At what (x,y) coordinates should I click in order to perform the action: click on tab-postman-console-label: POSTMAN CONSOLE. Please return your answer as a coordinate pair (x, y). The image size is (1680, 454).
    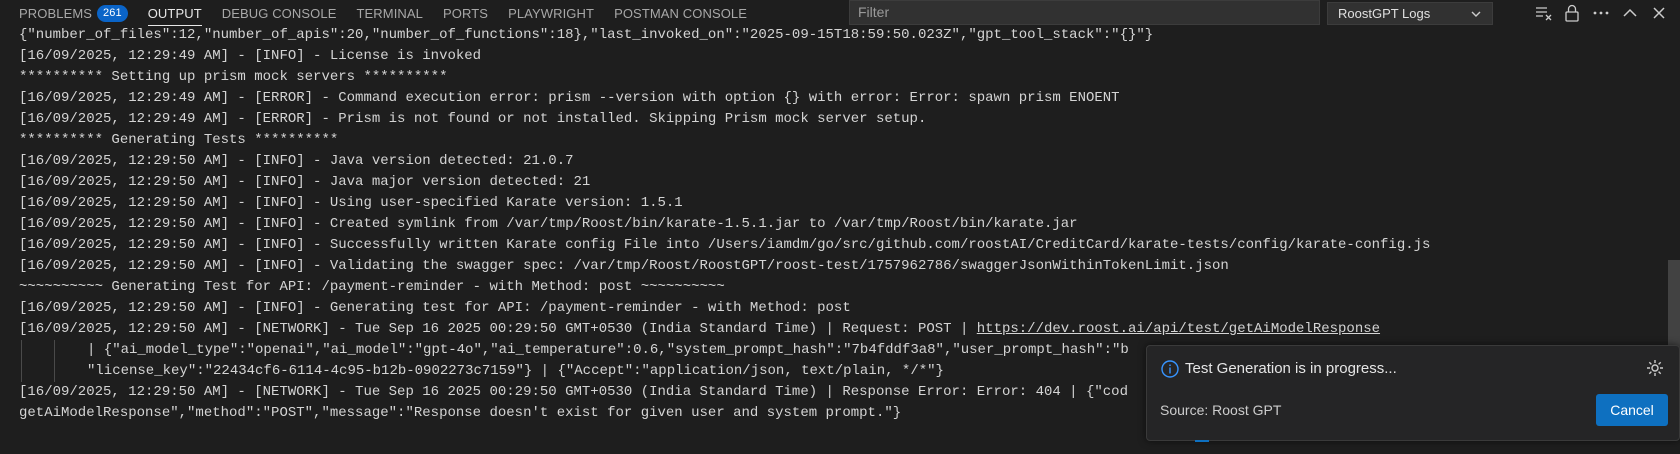
    Looking at the image, I should click on (681, 13).